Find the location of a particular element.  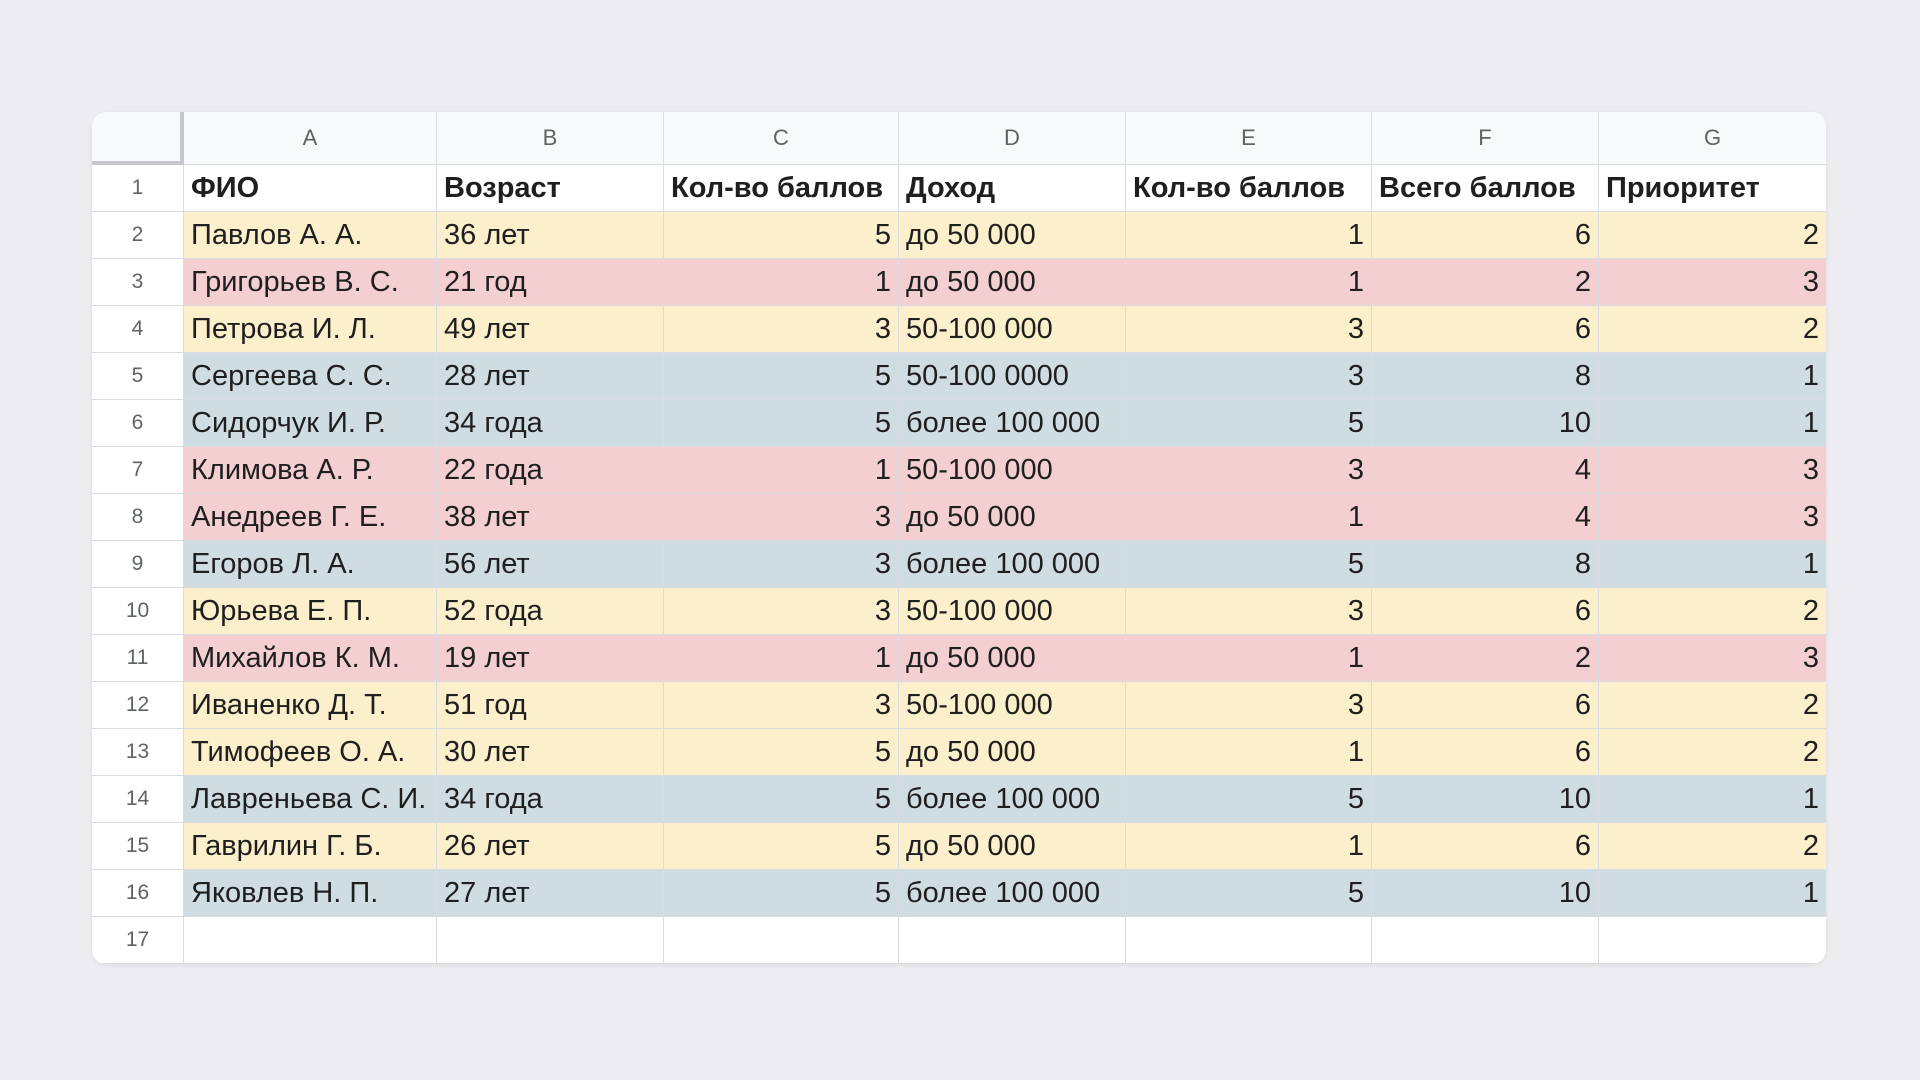

data-cell: 27 лет is located at coordinates (550, 893).